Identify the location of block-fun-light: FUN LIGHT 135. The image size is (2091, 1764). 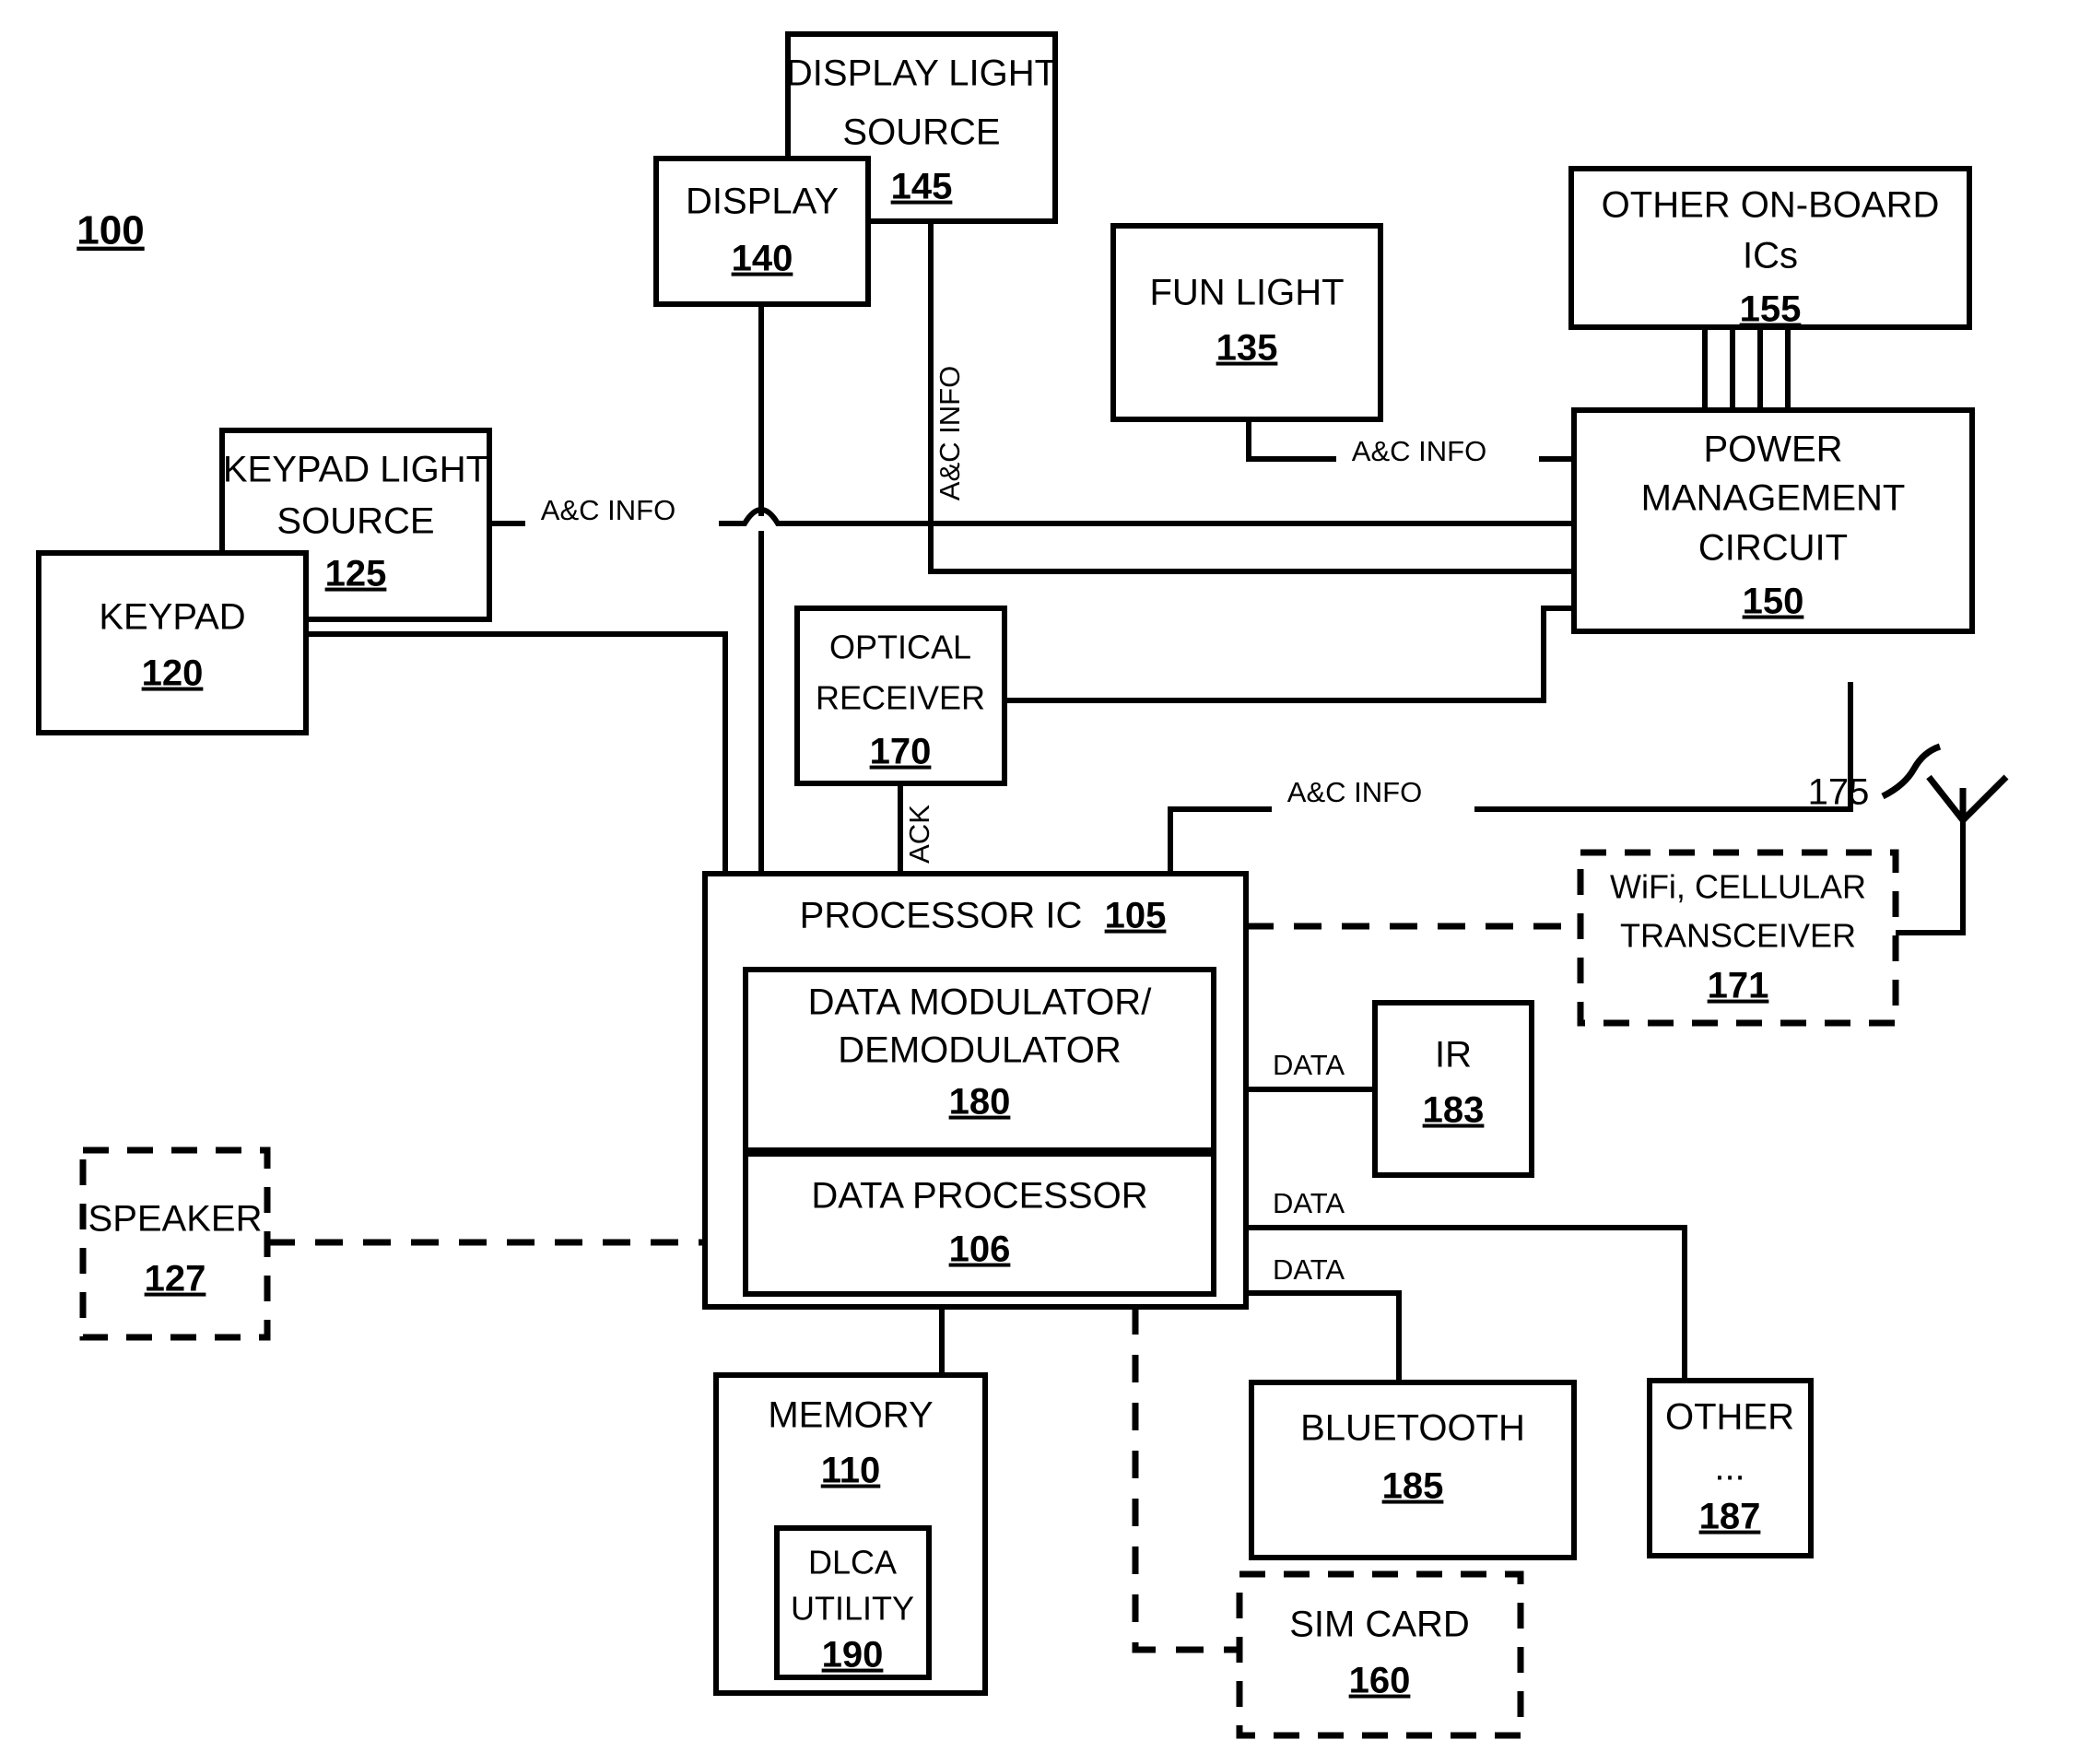
(1246, 322).